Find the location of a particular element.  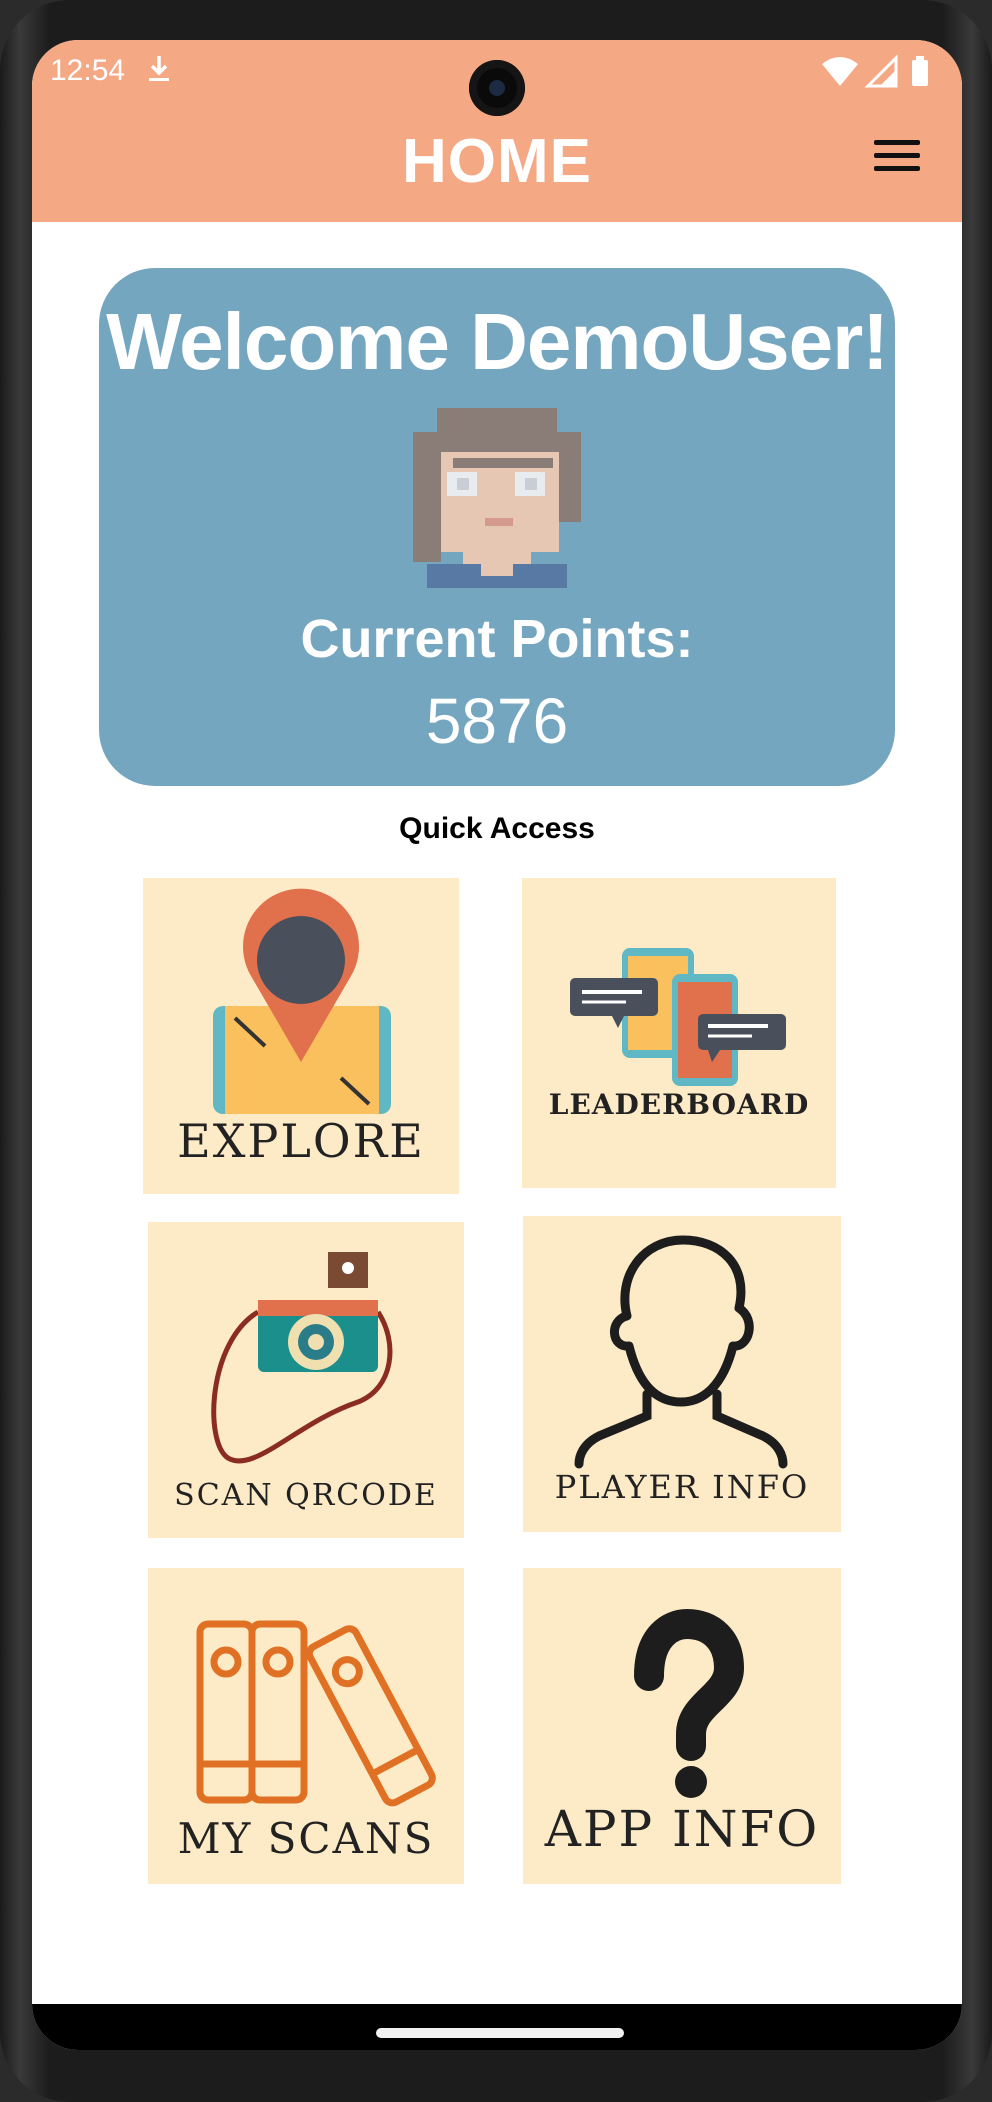

quick-access-heading: Quick Access is located at coordinates (497, 828).